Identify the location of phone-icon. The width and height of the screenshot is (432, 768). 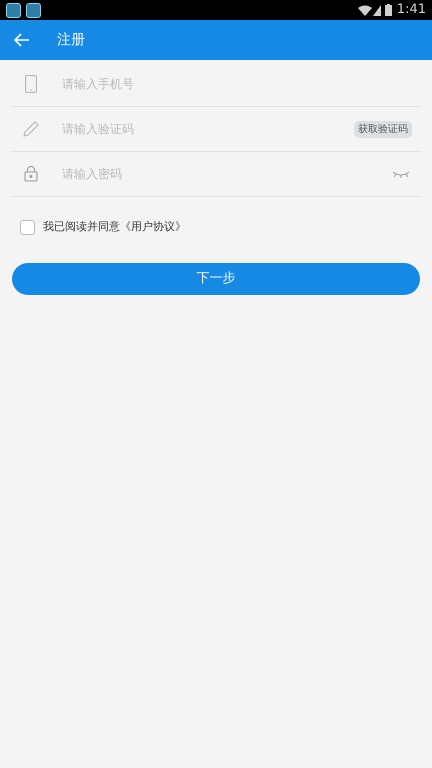
(31, 84).